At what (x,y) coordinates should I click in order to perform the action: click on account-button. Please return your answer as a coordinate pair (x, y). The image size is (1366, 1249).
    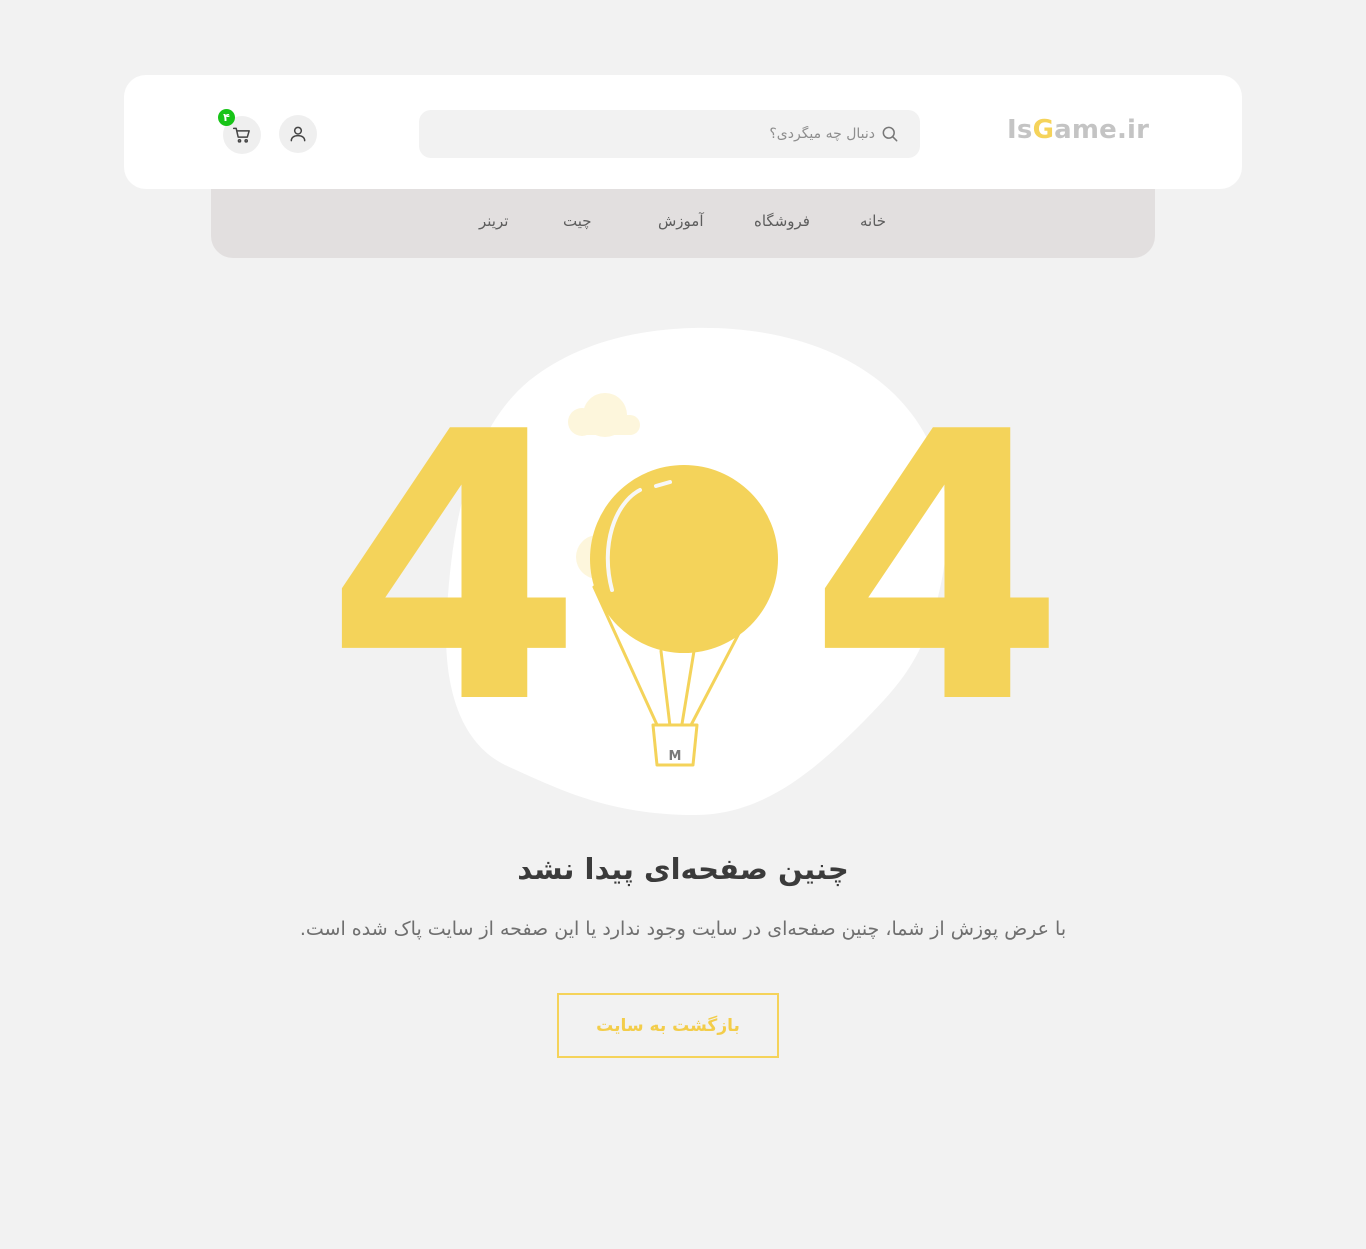
    Looking at the image, I should click on (298, 134).